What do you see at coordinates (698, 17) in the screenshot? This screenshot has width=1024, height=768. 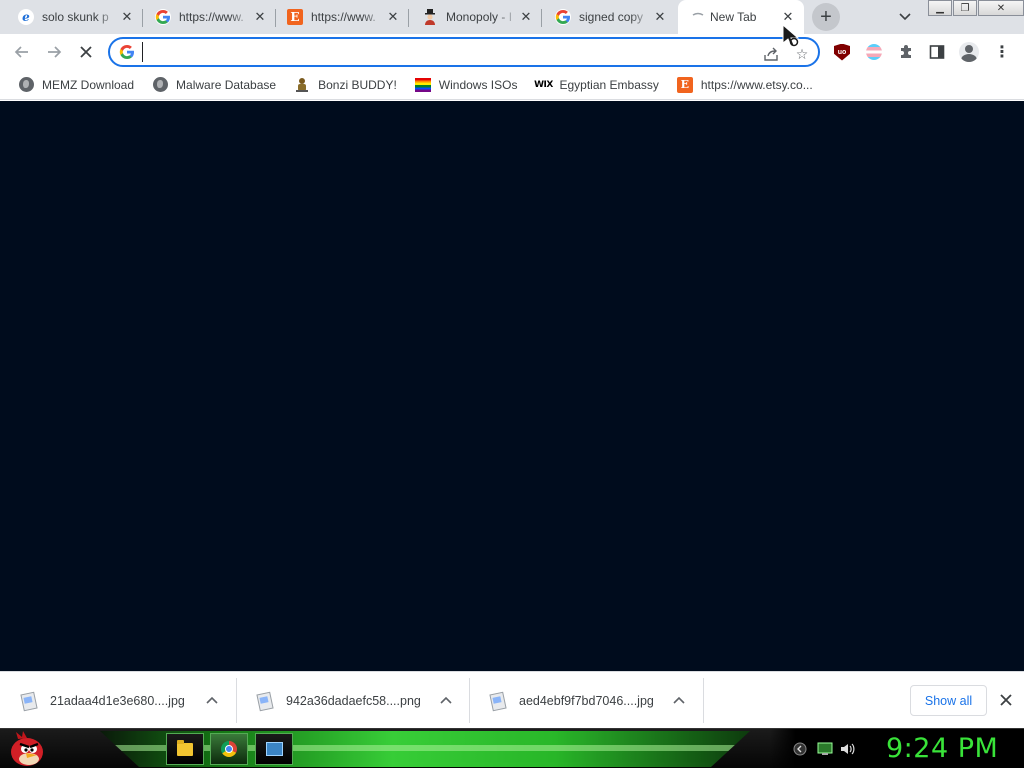 I see `loading-spinner-icon` at bounding box center [698, 17].